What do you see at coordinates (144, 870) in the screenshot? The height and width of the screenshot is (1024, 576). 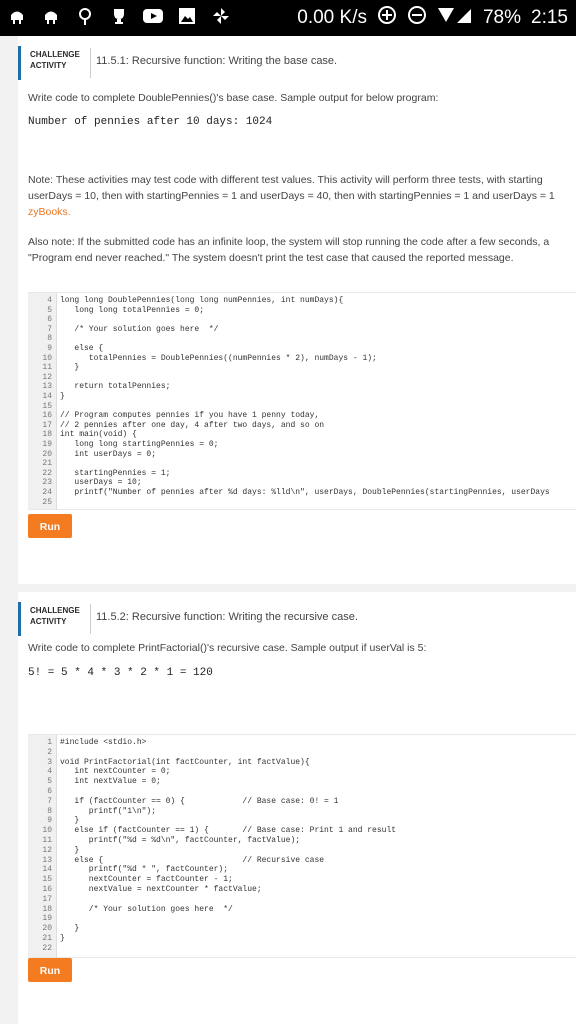 I see `code-text: printf("%d * ", factCounter);` at bounding box center [144, 870].